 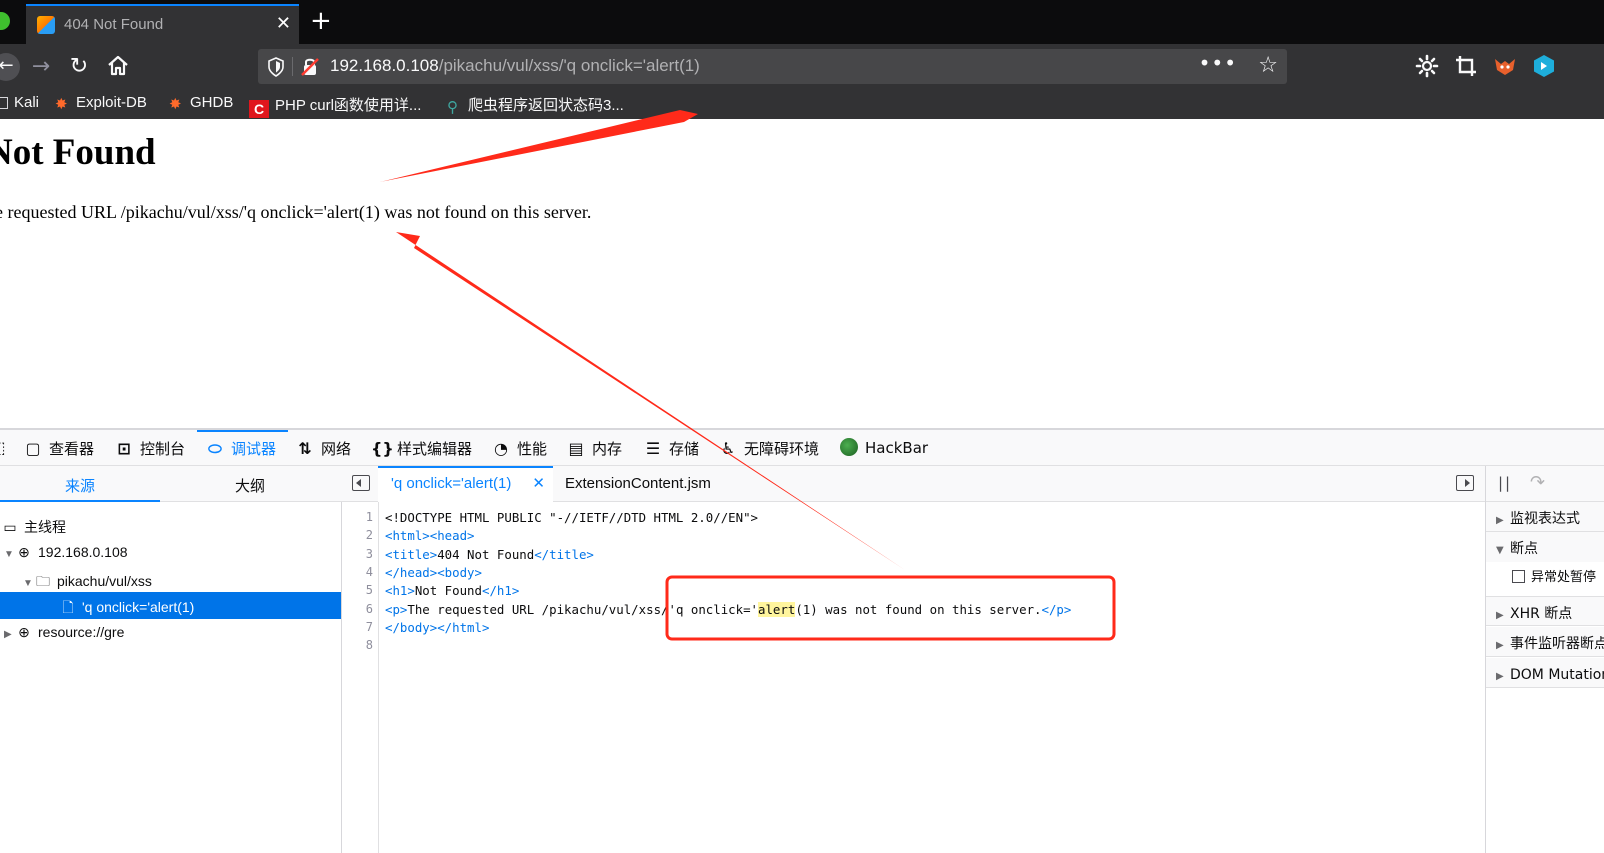 What do you see at coordinates (250, 484) in the screenshot?
I see `tab-outline: 大纲` at bounding box center [250, 484].